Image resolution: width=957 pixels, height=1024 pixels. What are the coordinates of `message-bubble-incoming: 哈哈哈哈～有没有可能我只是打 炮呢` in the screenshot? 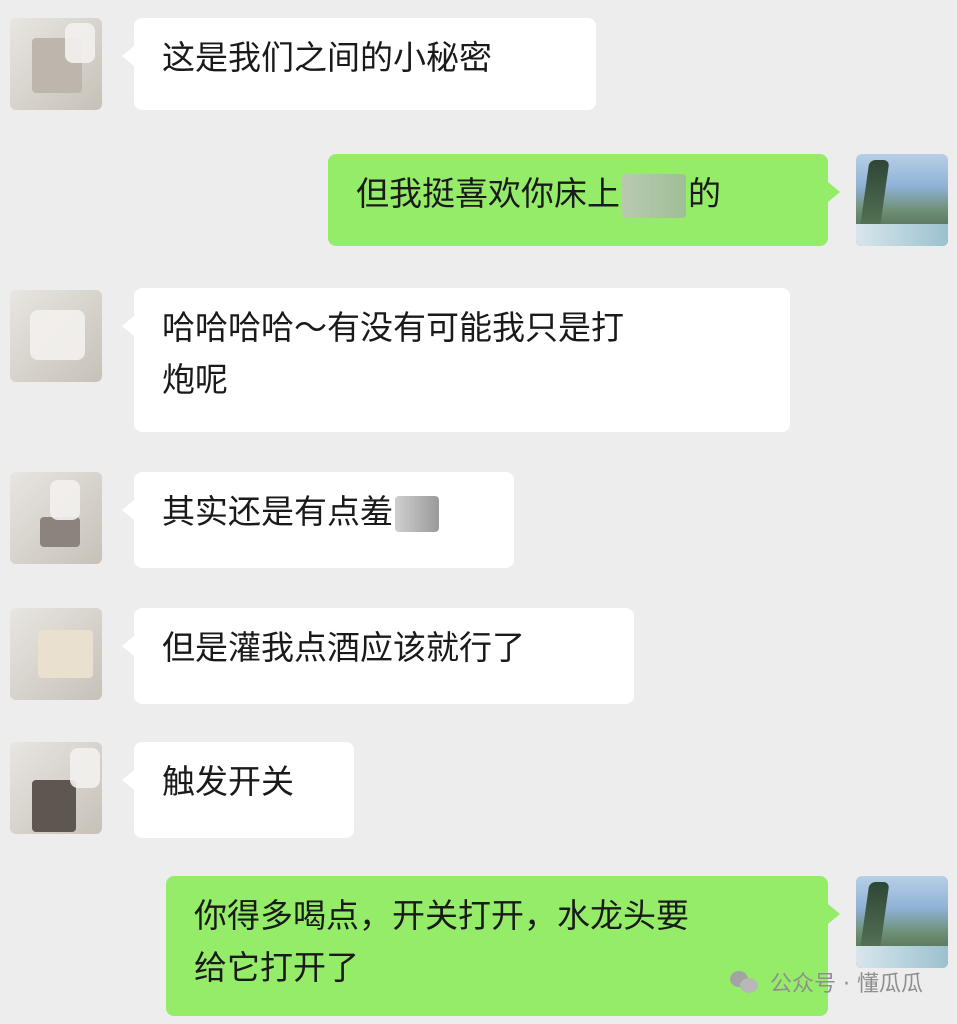 It's located at (456, 360).